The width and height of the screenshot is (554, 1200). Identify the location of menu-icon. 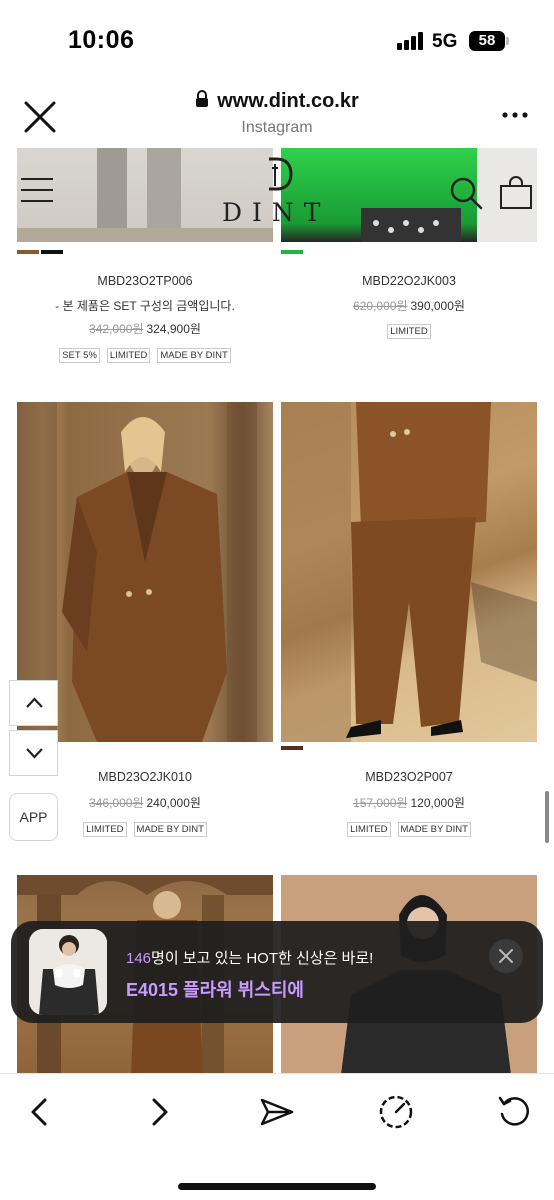
(37, 192).